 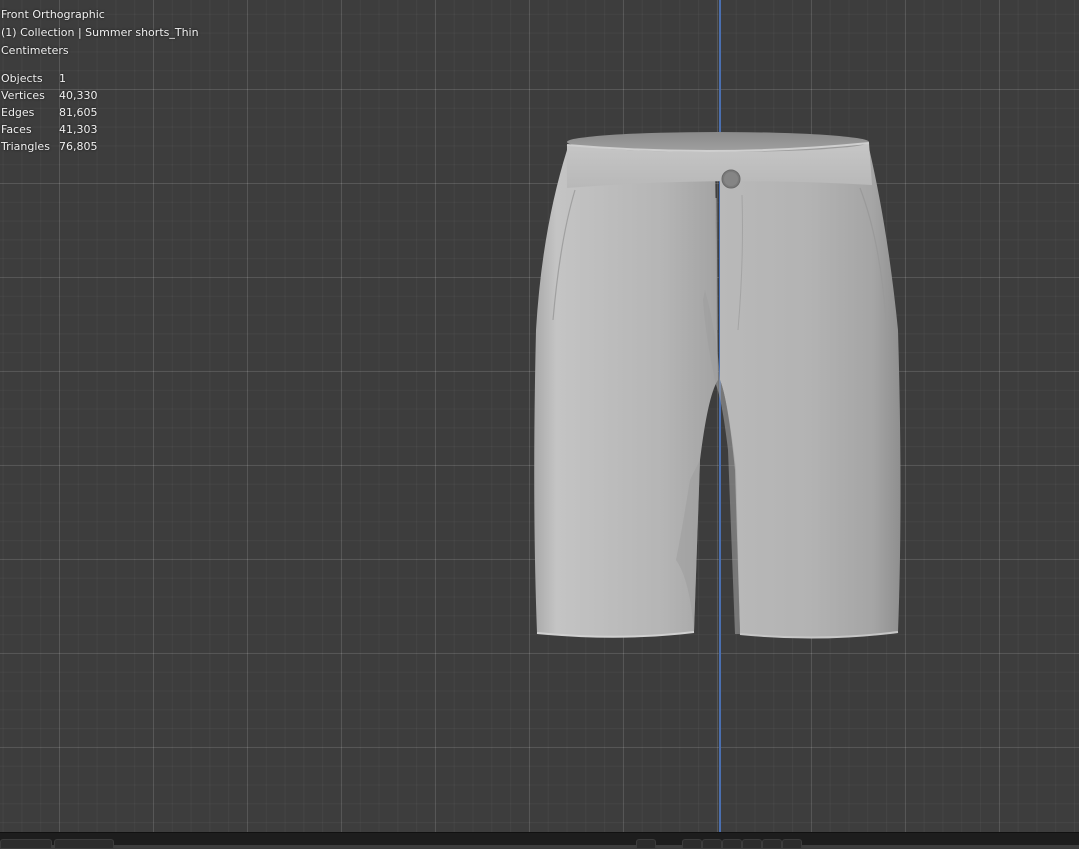 I want to click on stat-value: 1, so click(x=62, y=78).